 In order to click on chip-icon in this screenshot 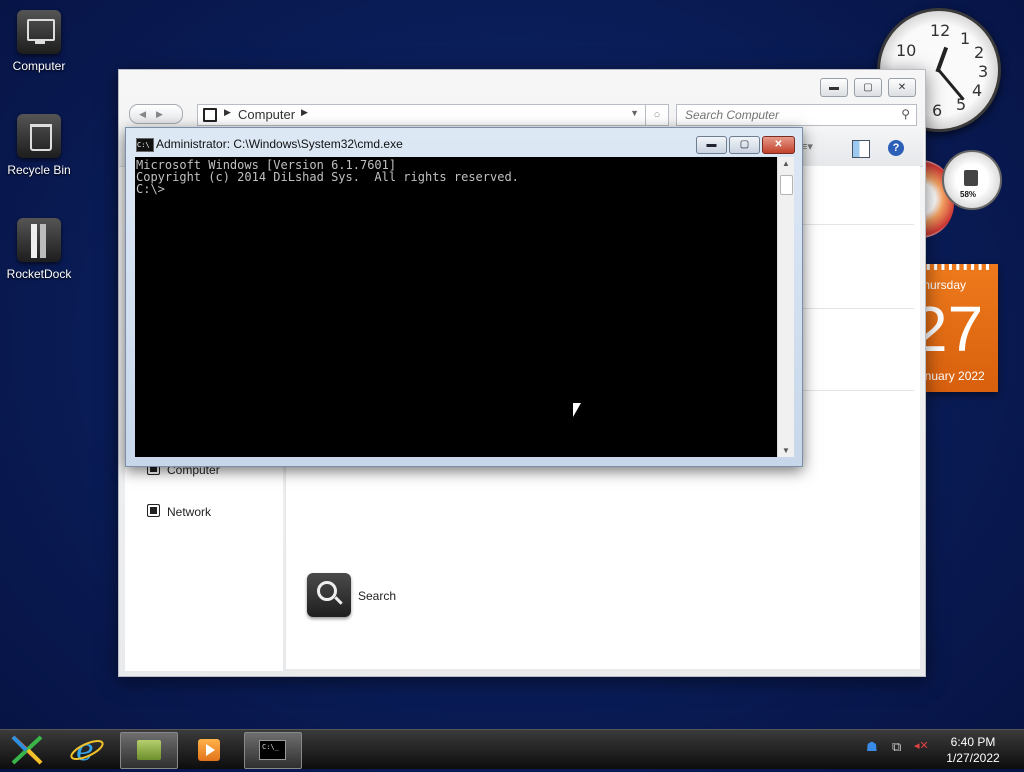, I will do `click(971, 178)`.